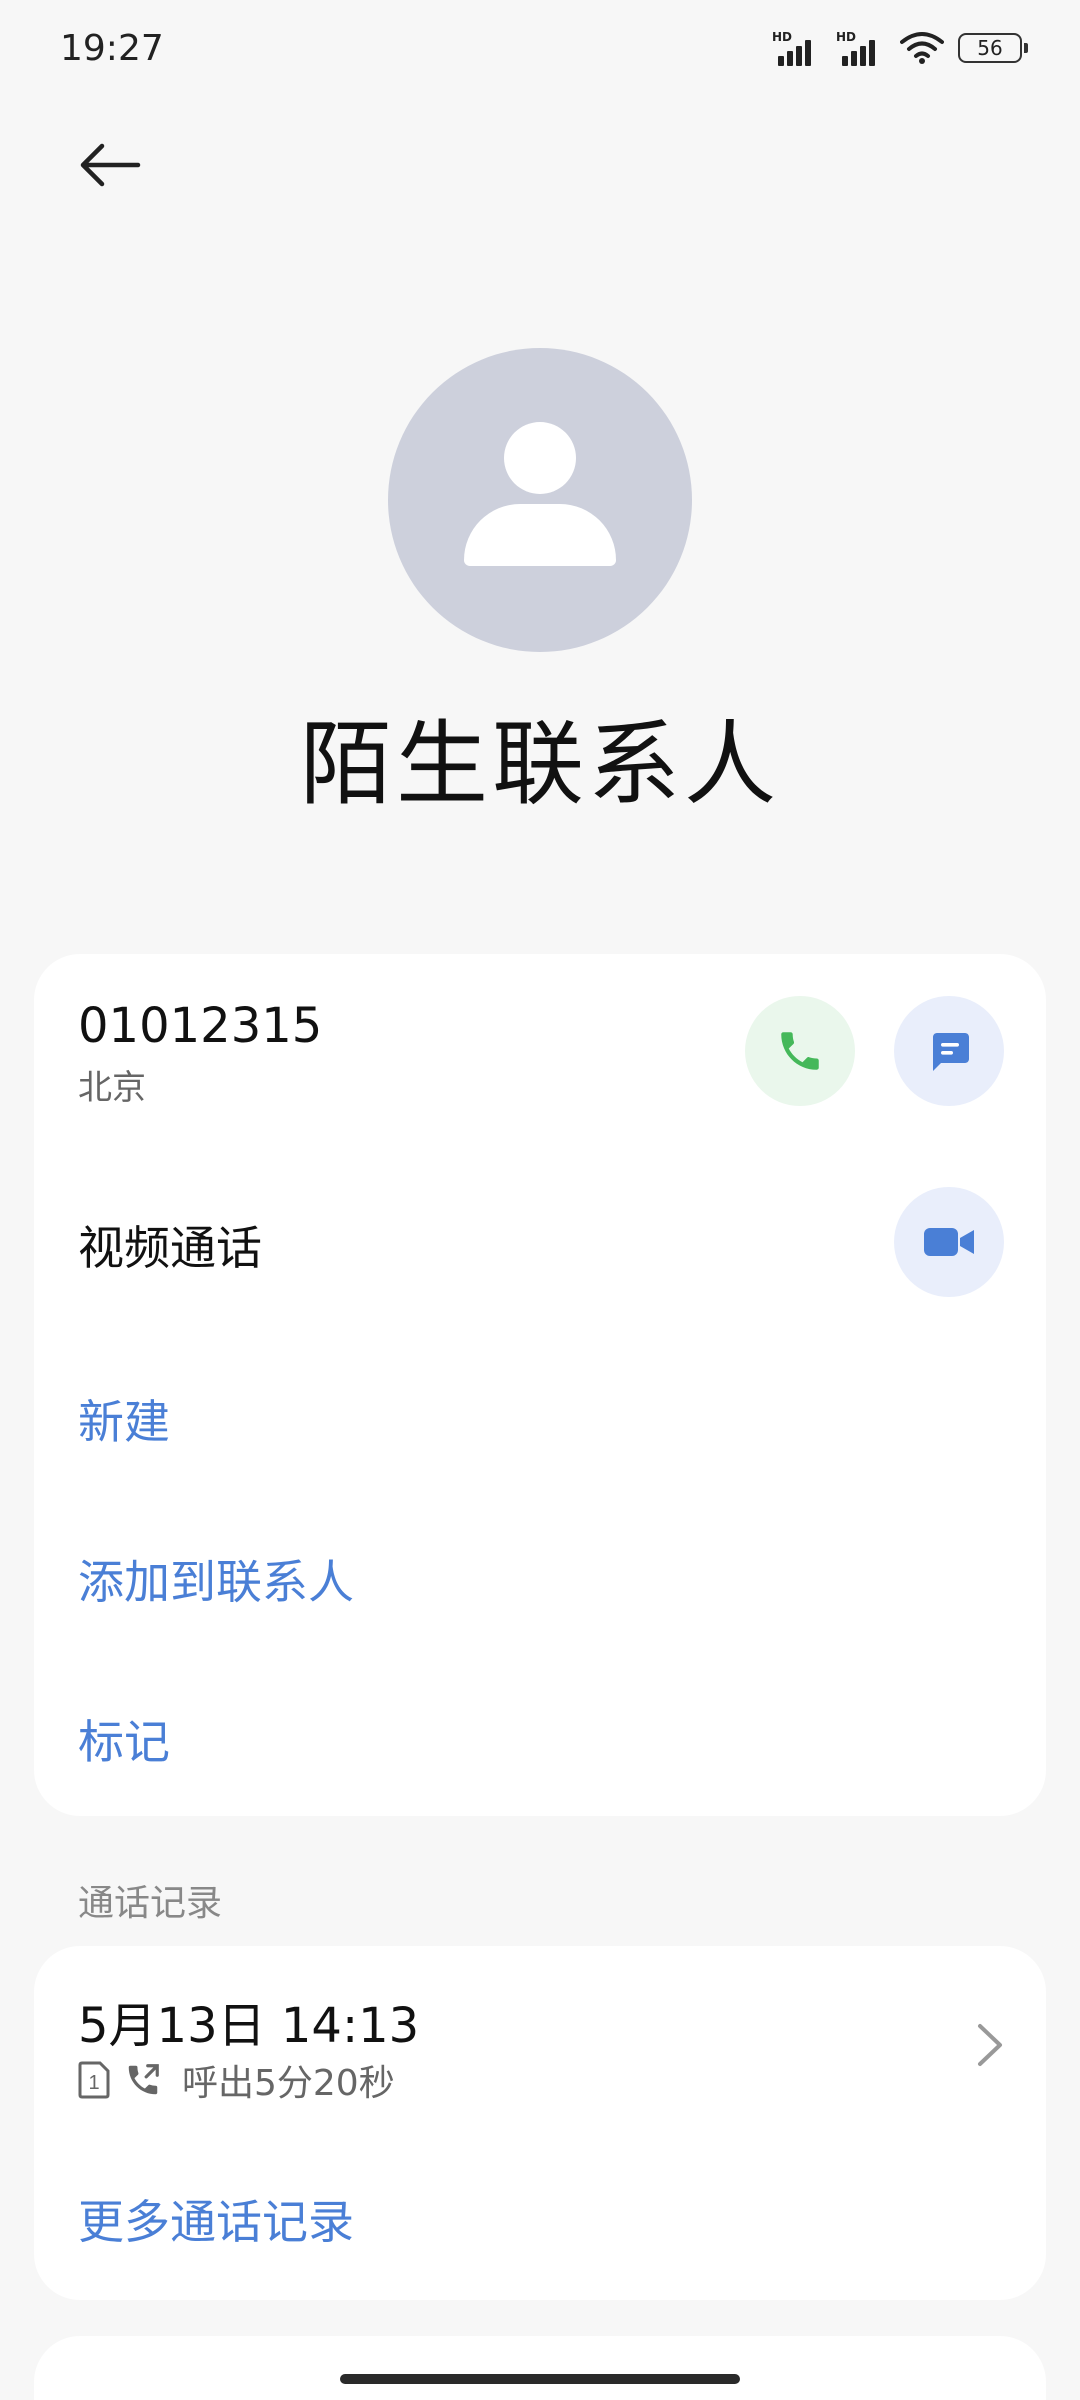 The image size is (1080, 2400). What do you see at coordinates (990, 2045) in the screenshot?
I see `chevron-right-icon` at bounding box center [990, 2045].